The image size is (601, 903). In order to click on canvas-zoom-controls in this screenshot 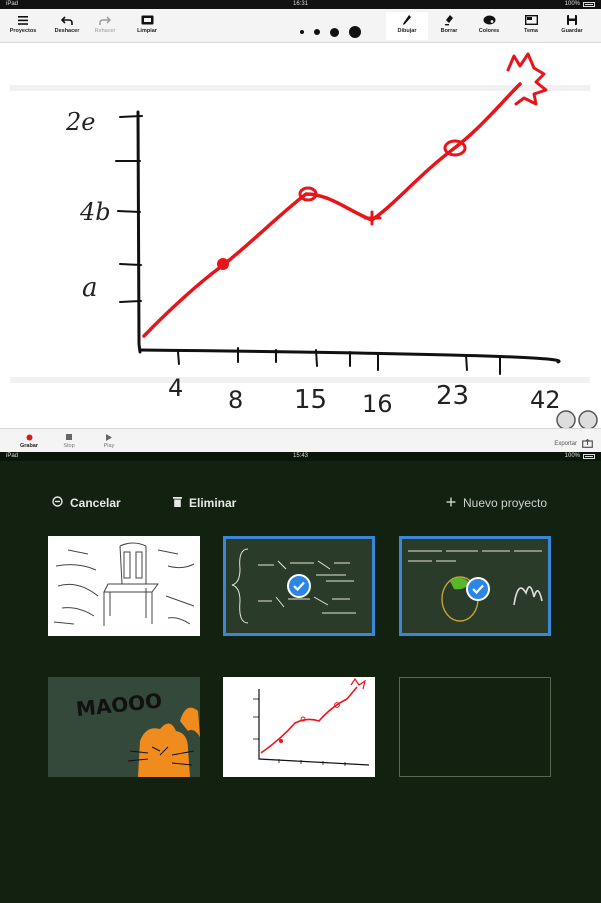, I will do `click(577, 419)`.